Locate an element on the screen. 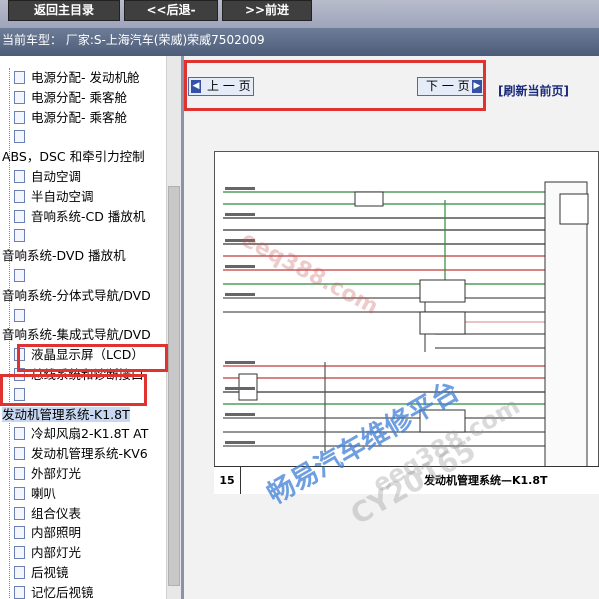 The height and width of the screenshot is (599, 599). tree-item-label: 冷却风扇2-K1.8T AT is located at coordinates (90, 434).